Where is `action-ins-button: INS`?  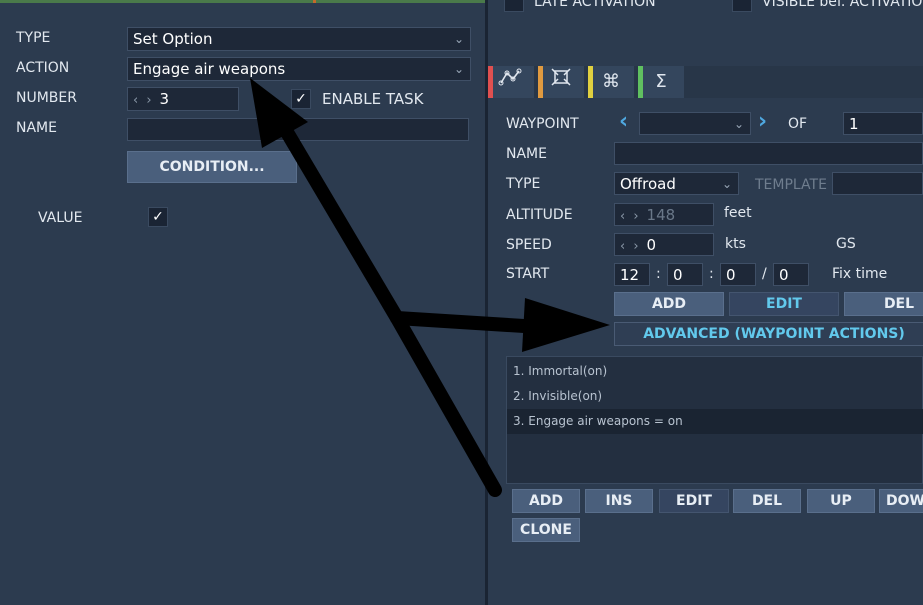 action-ins-button: INS is located at coordinates (619, 501).